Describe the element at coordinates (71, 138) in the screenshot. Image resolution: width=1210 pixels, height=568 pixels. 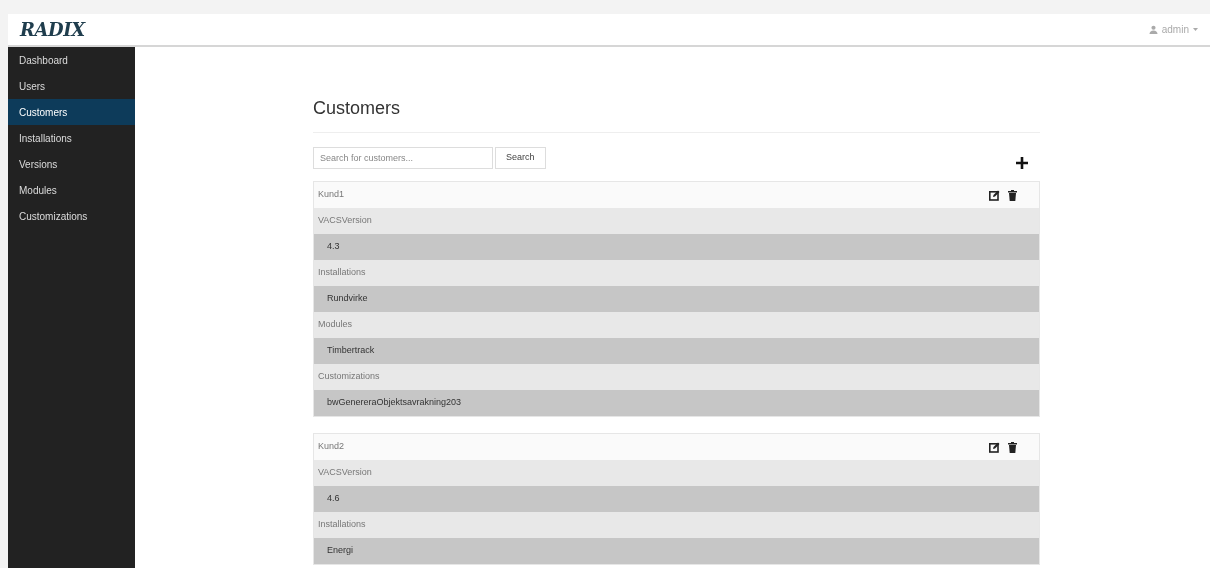
I see `sidebar-item: Installations` at that location.